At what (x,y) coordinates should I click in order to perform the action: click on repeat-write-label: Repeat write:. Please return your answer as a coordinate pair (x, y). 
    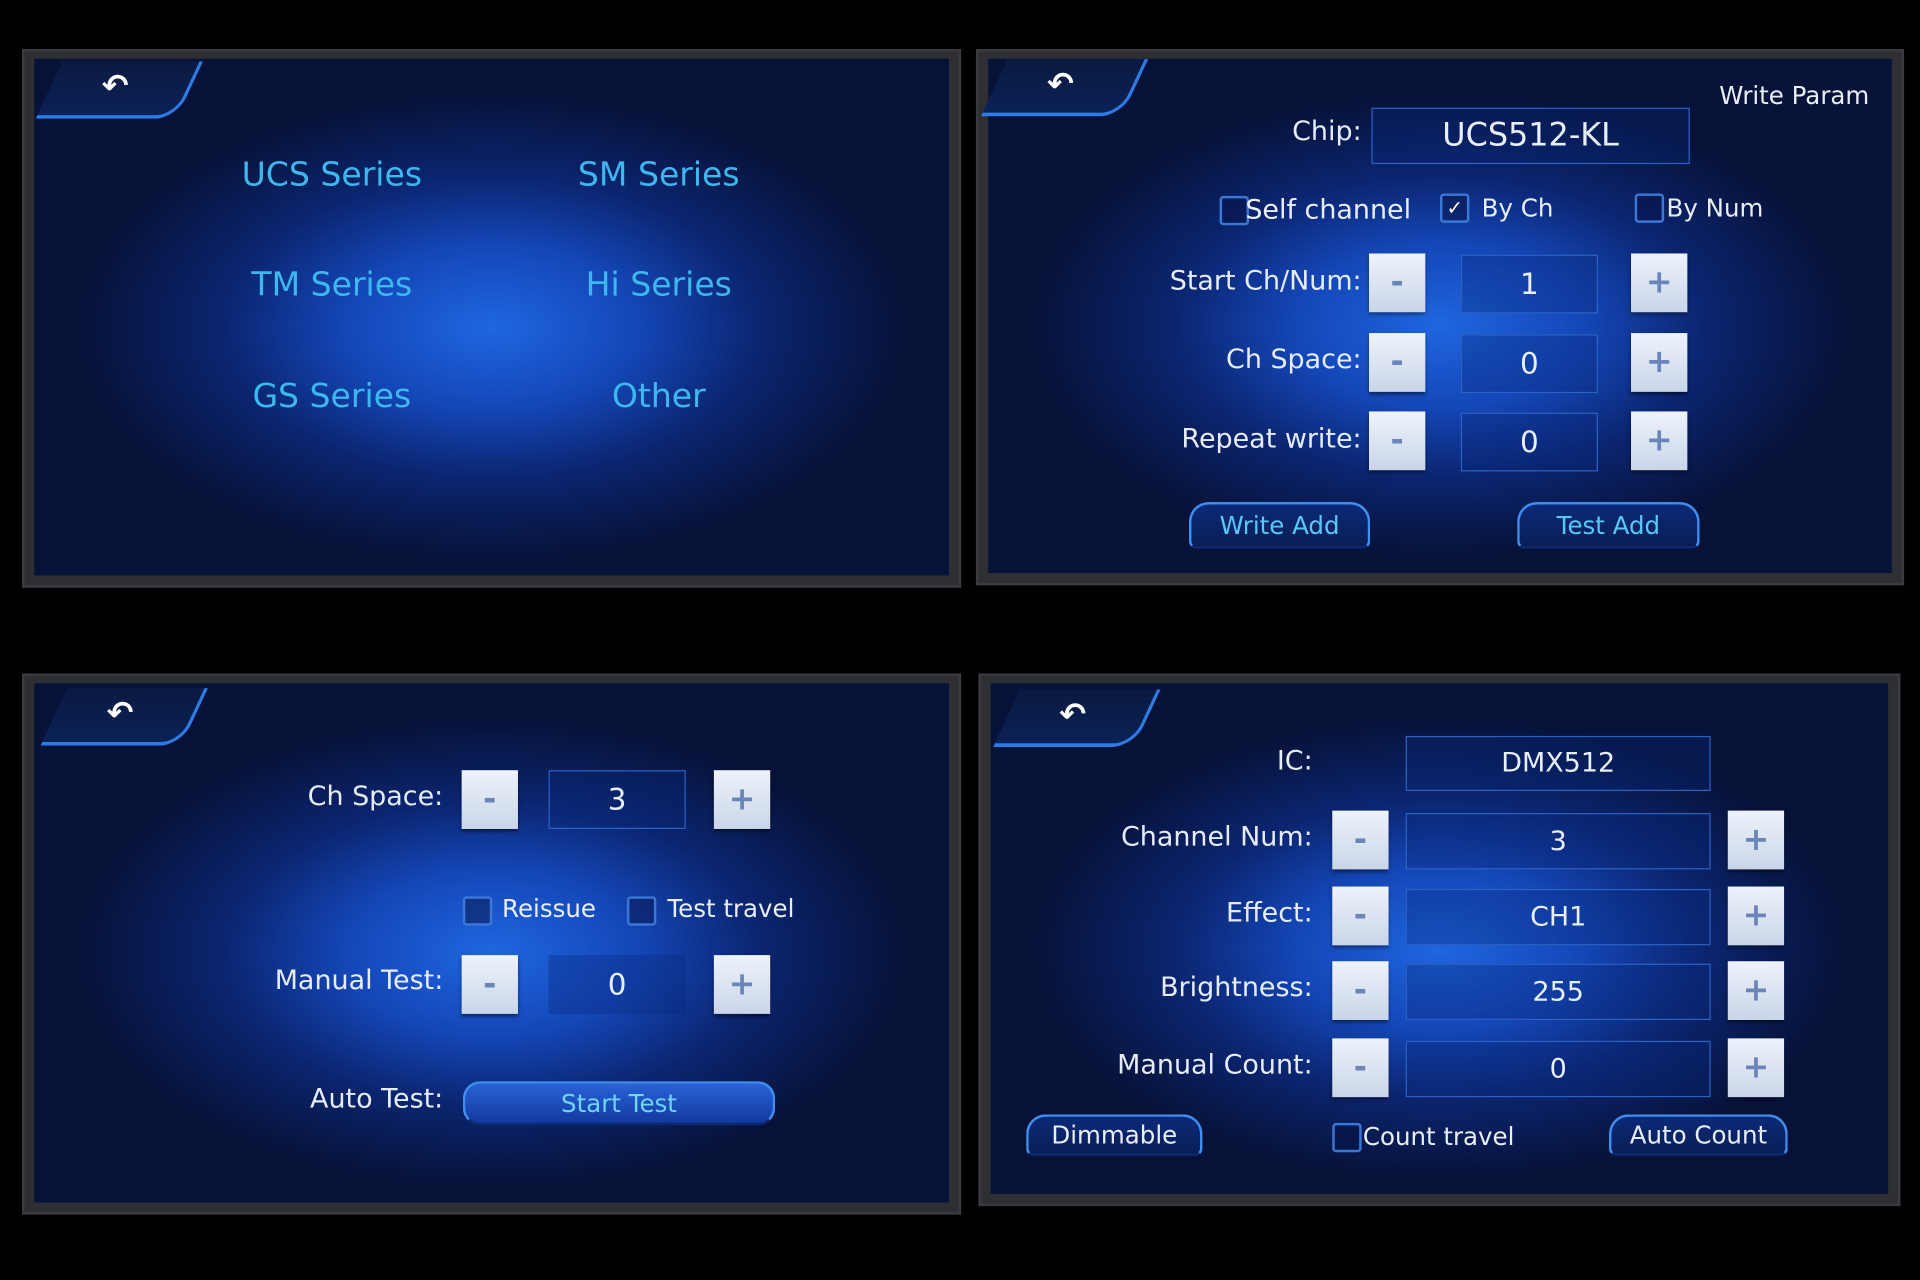
    Looking at the image, I should click on (1271, 439).